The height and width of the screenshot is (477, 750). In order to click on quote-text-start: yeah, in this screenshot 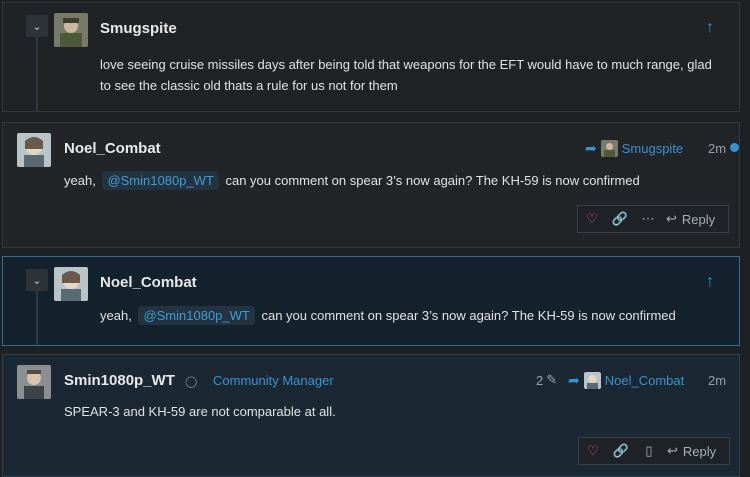, I will do `click(116, 315)`.